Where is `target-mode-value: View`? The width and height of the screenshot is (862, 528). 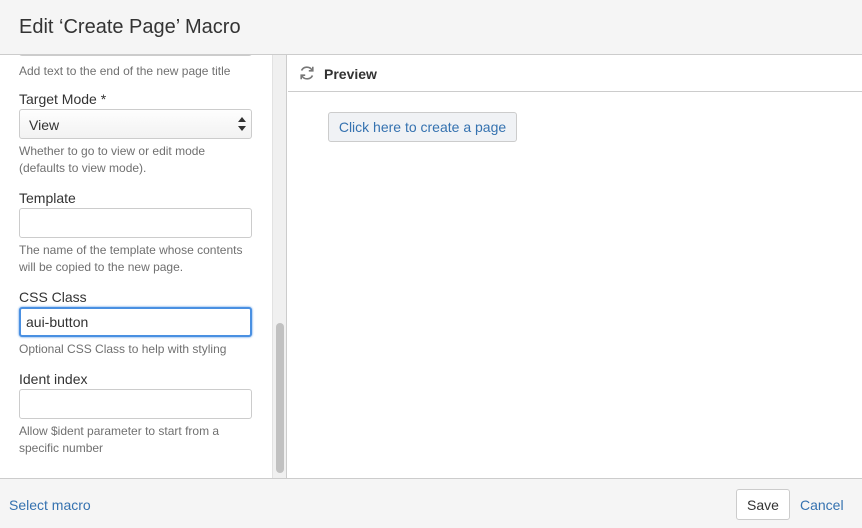
target-mode-value: View is located at coordinates (44, 125).